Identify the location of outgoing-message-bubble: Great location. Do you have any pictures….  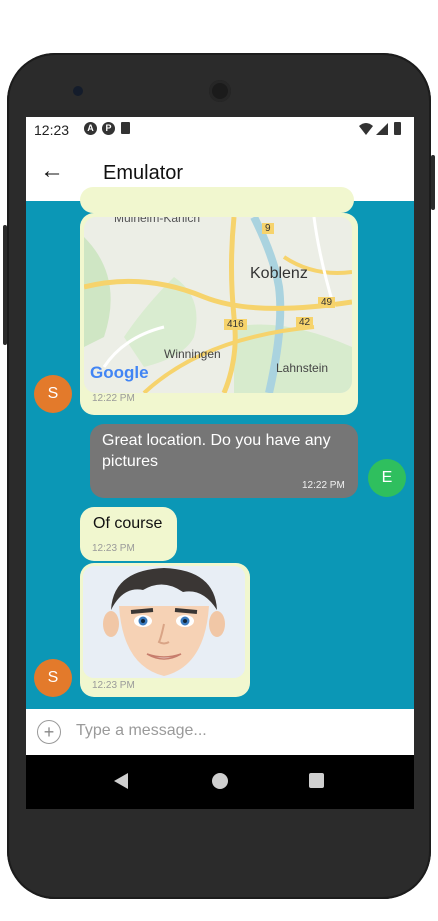
(224, 461).